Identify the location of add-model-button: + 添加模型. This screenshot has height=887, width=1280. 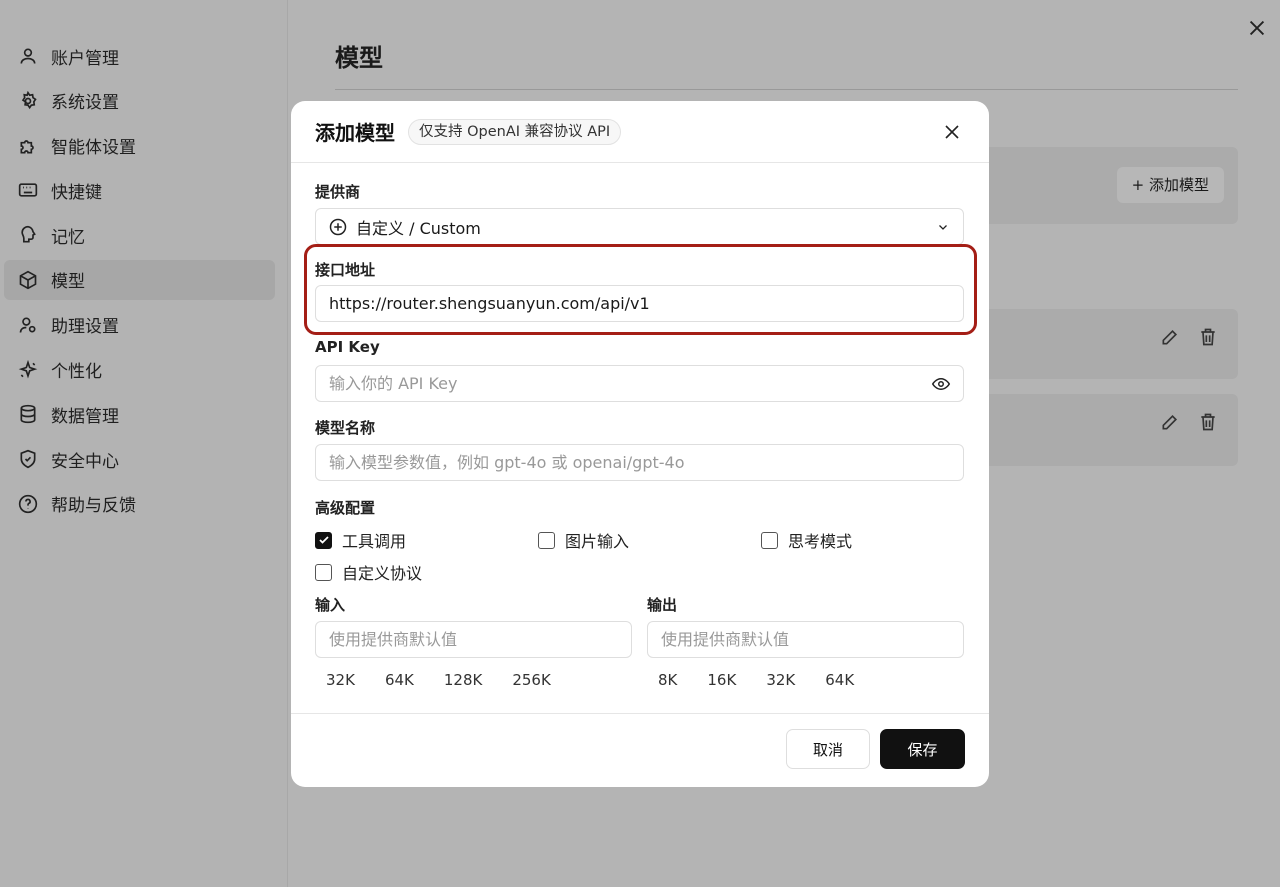
(1170, 185).